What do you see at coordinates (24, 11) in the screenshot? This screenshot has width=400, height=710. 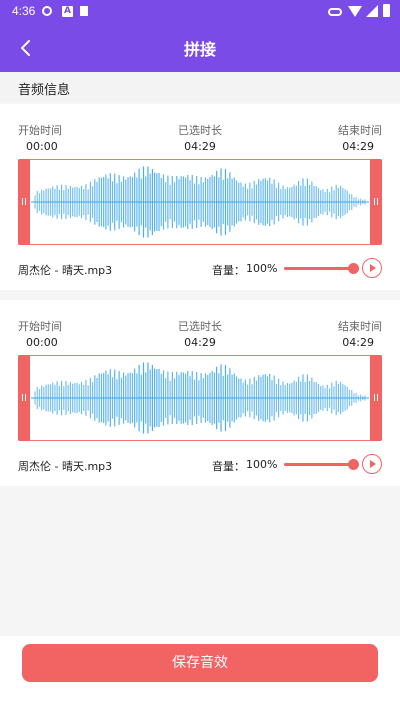 I see `status-time: 4:36` at bounding box center [24, 11].